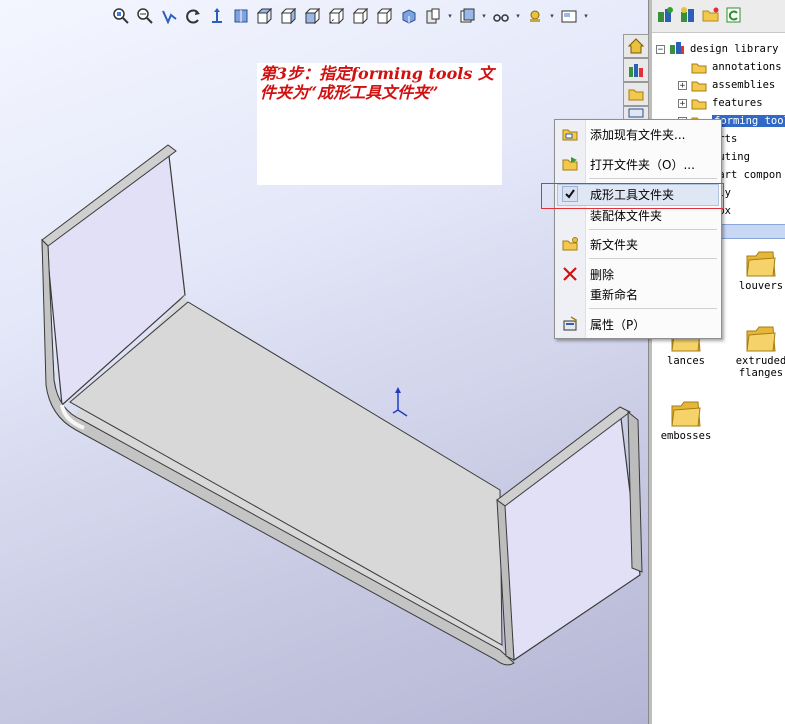 The width and height of the screenshot is (785, 724). I want to click on lights-icon, so click(535, 16).